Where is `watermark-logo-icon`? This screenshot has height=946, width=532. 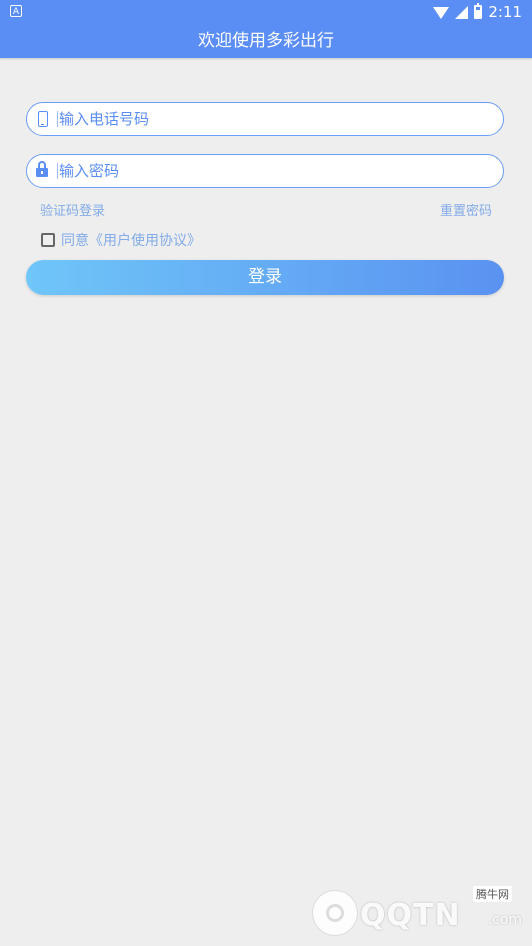 watermark-logo-icon is located at coordinates (335, 913).